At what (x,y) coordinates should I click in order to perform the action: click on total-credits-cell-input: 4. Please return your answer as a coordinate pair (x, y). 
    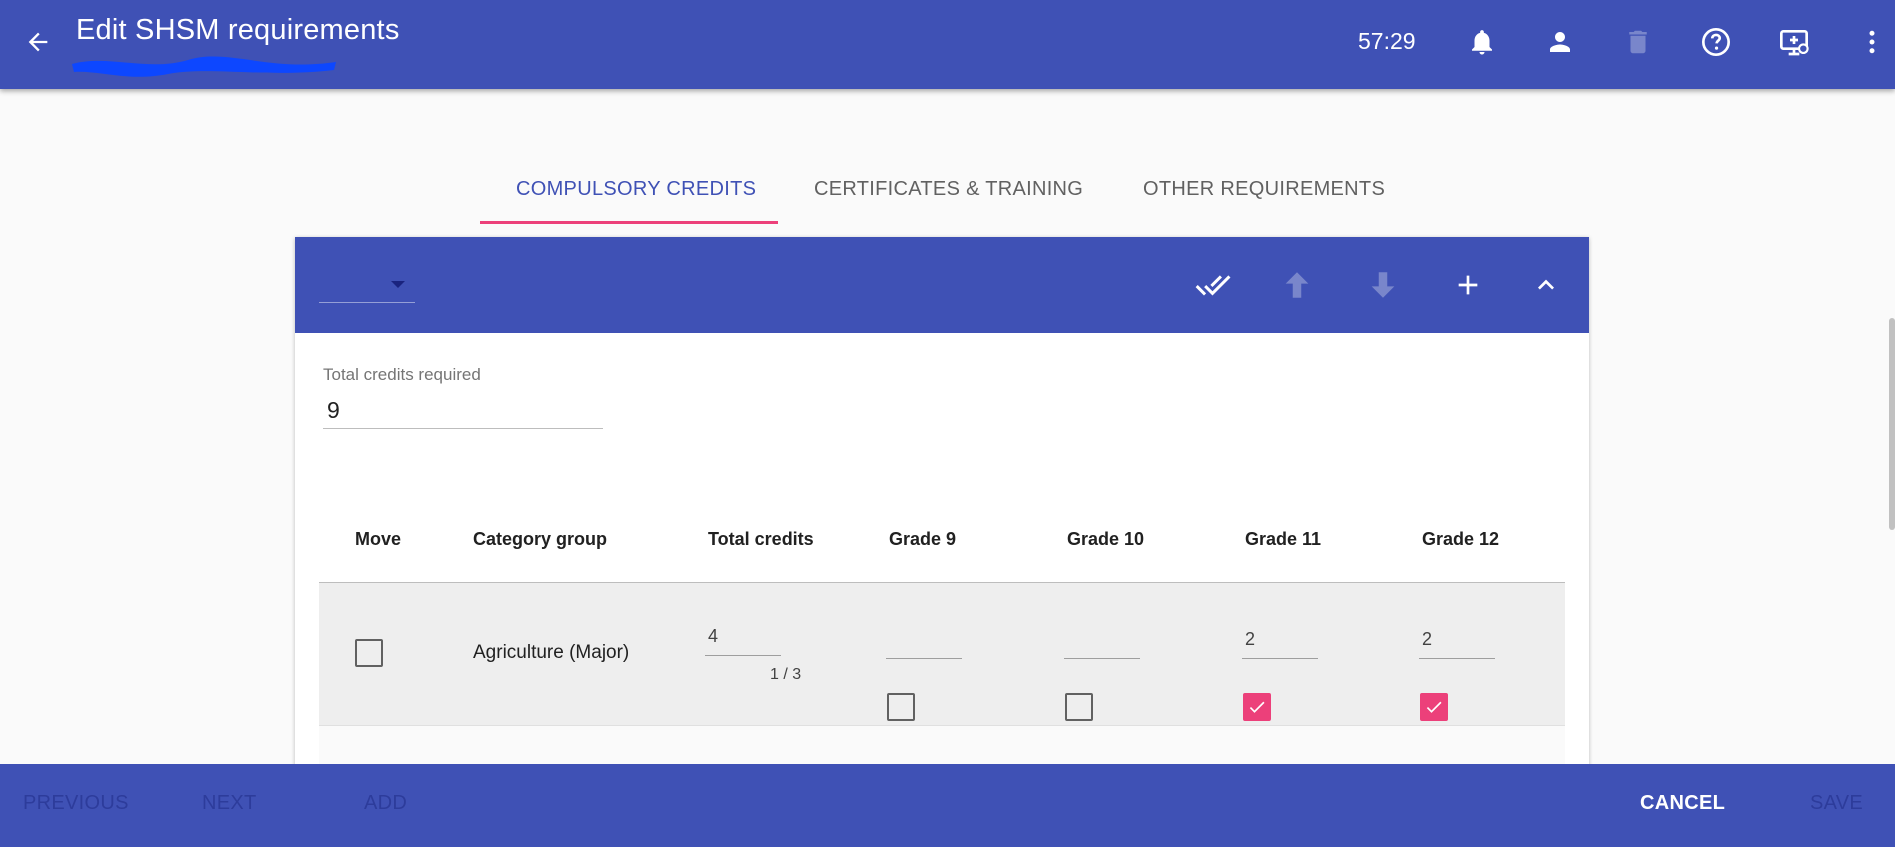
    Looking at the image, I should click on (743, 638).